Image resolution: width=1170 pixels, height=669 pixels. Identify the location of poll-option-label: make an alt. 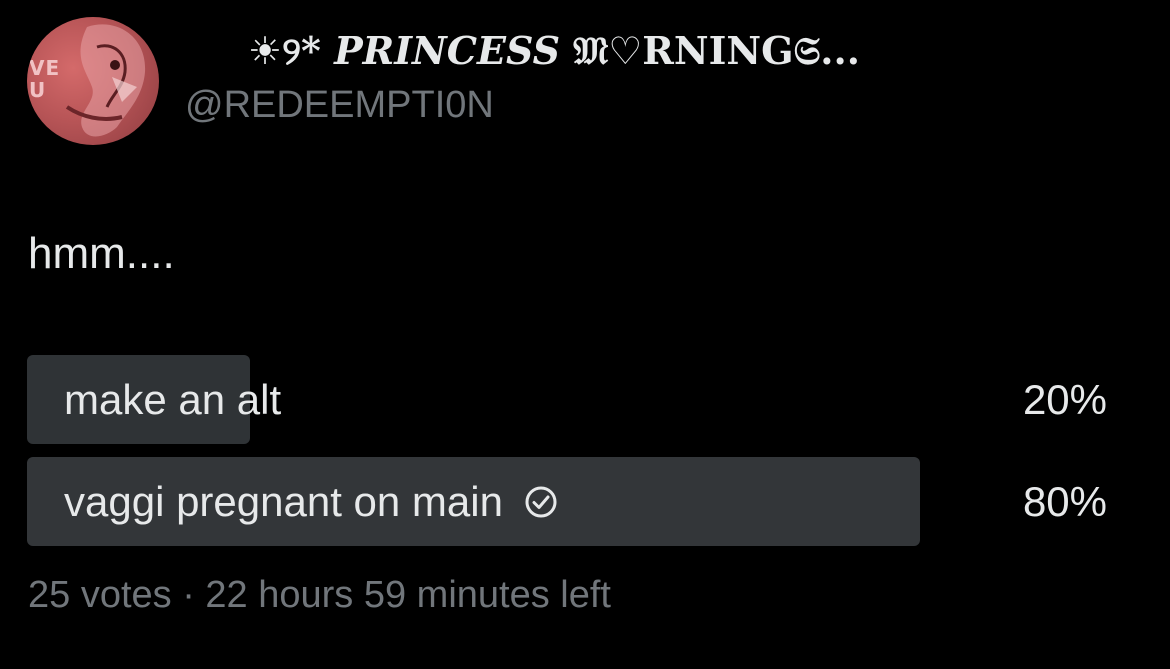
(173, 399).